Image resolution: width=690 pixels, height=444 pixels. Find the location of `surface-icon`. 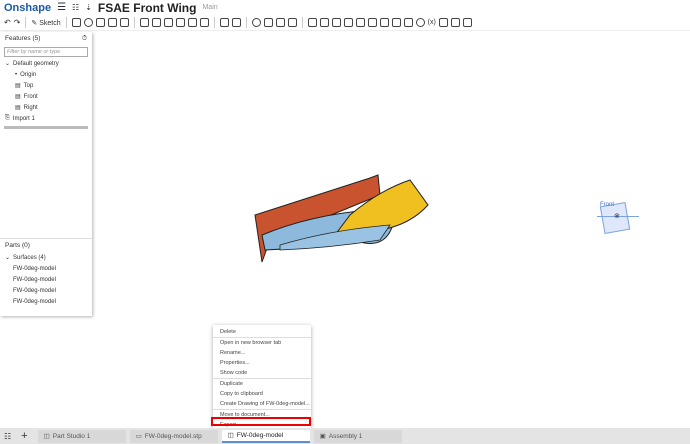

surface-icon is located at coordinates (360, 22).